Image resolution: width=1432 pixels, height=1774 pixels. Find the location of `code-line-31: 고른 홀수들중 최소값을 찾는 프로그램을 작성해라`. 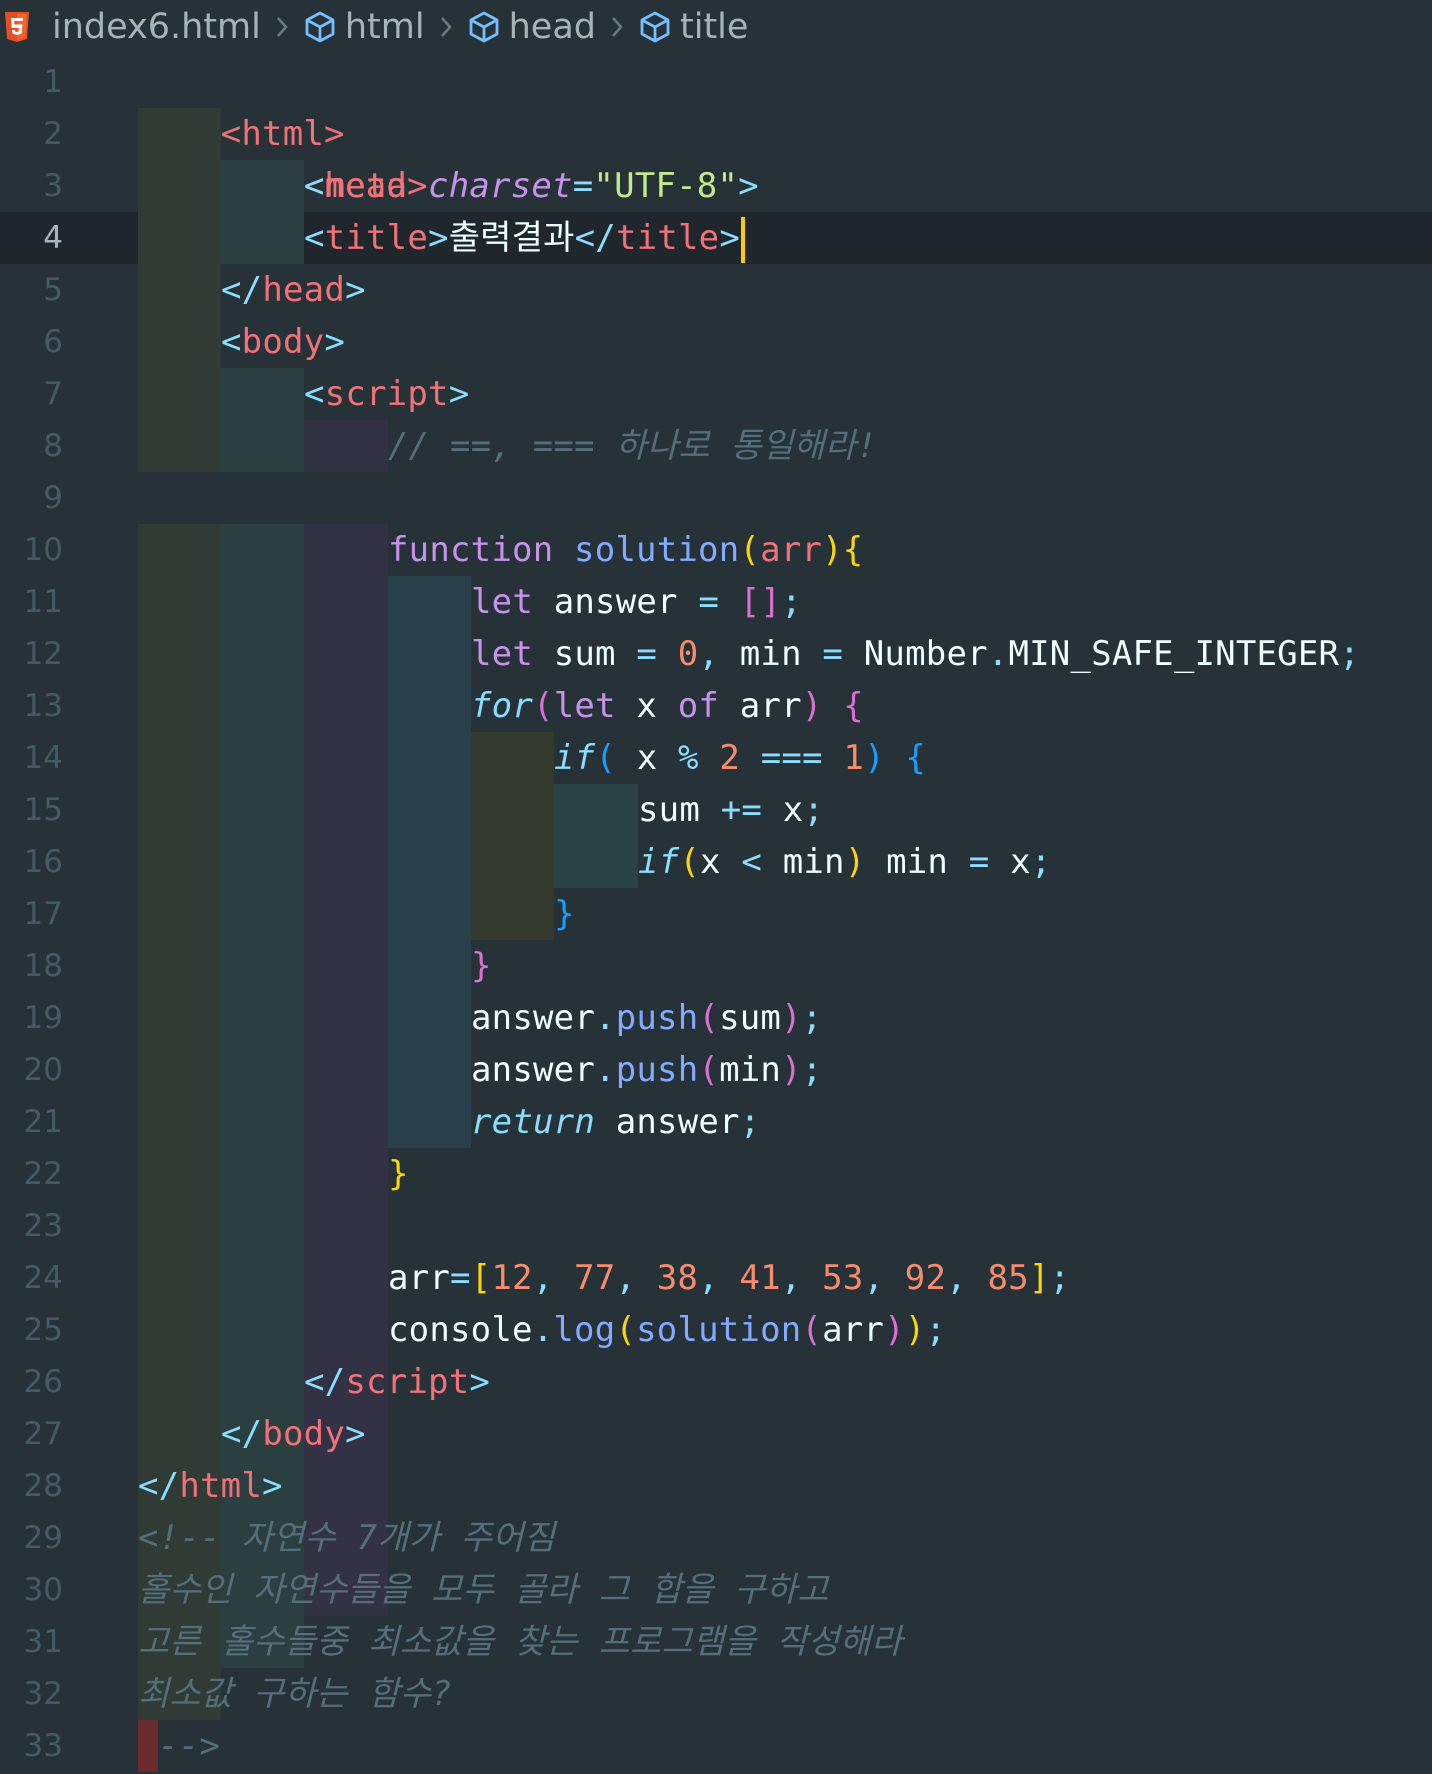

code-line-31: 고른 홀수들중 최소값을 찾는 프로그램을 작성해라 is located at coordinates (520, 1642).